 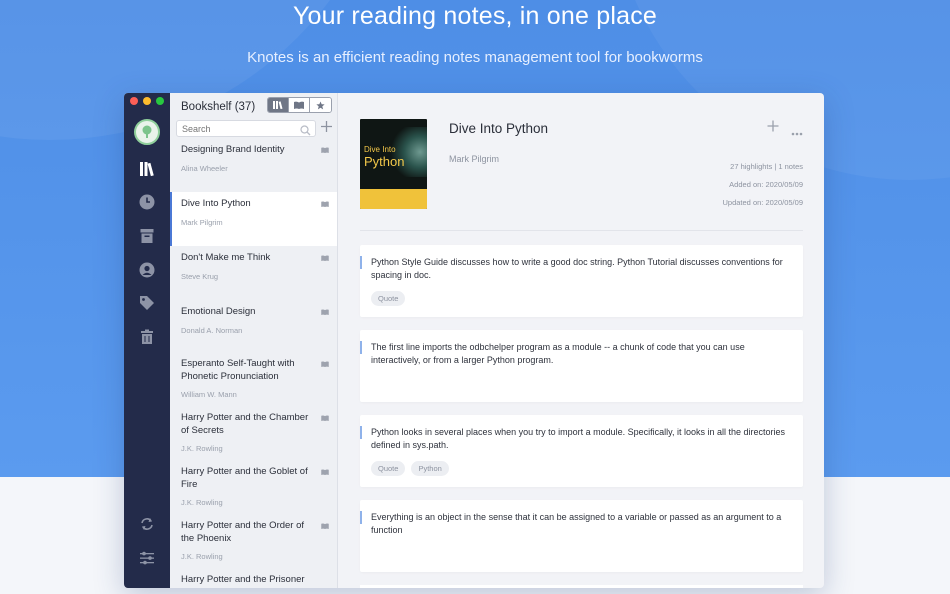 What do you see at coordinates (766, 166) in the screenshot?
I see `highlight-count: 27 highlights | 1 notes` at bounding box center [766, 166].